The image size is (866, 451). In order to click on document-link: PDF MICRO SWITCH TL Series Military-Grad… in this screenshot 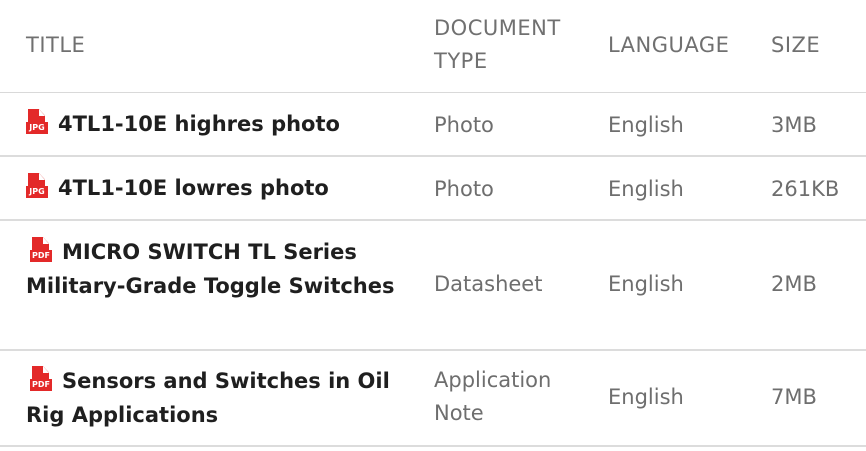, I will do `click(216, 269)`.